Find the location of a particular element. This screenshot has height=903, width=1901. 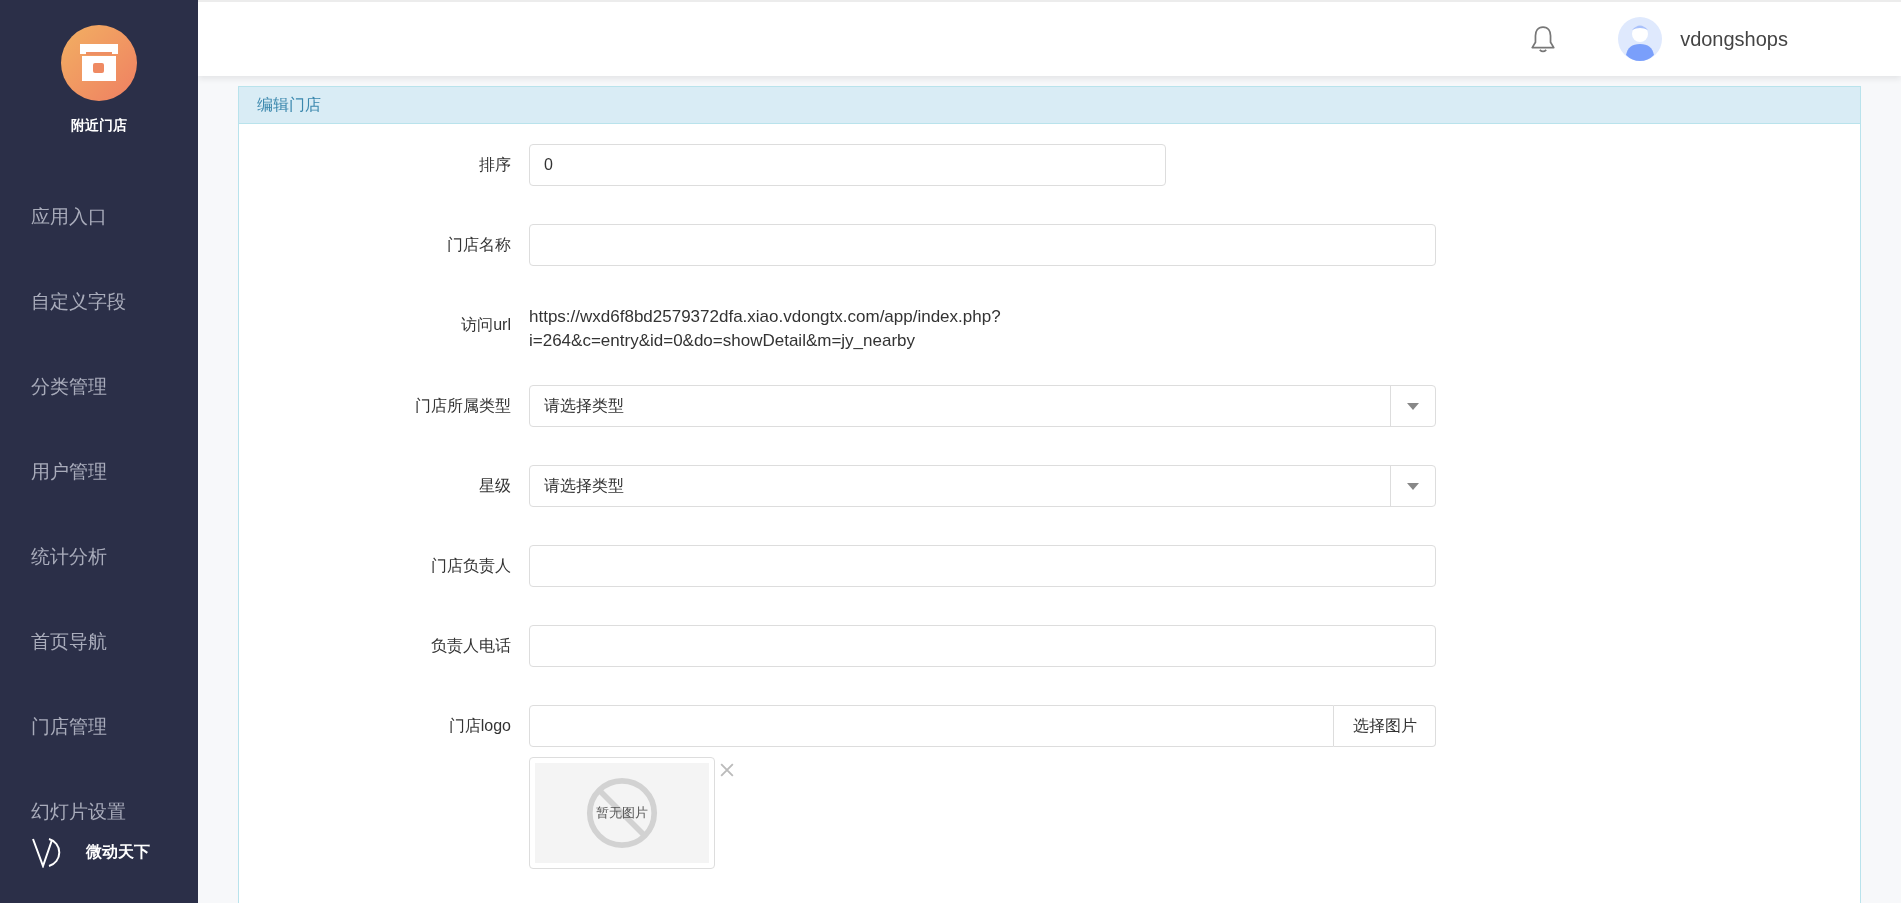

sidebar-item: 门店管理 is located at coordinates (53, 726).